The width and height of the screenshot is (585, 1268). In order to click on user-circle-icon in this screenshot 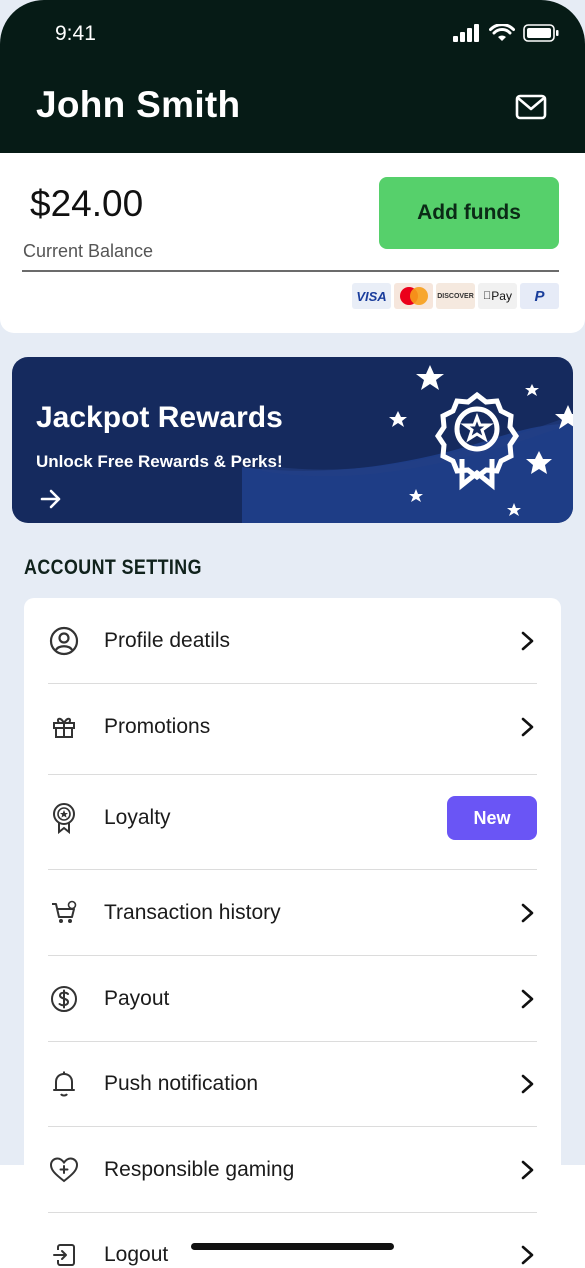, I will do `click(64, 641)`.